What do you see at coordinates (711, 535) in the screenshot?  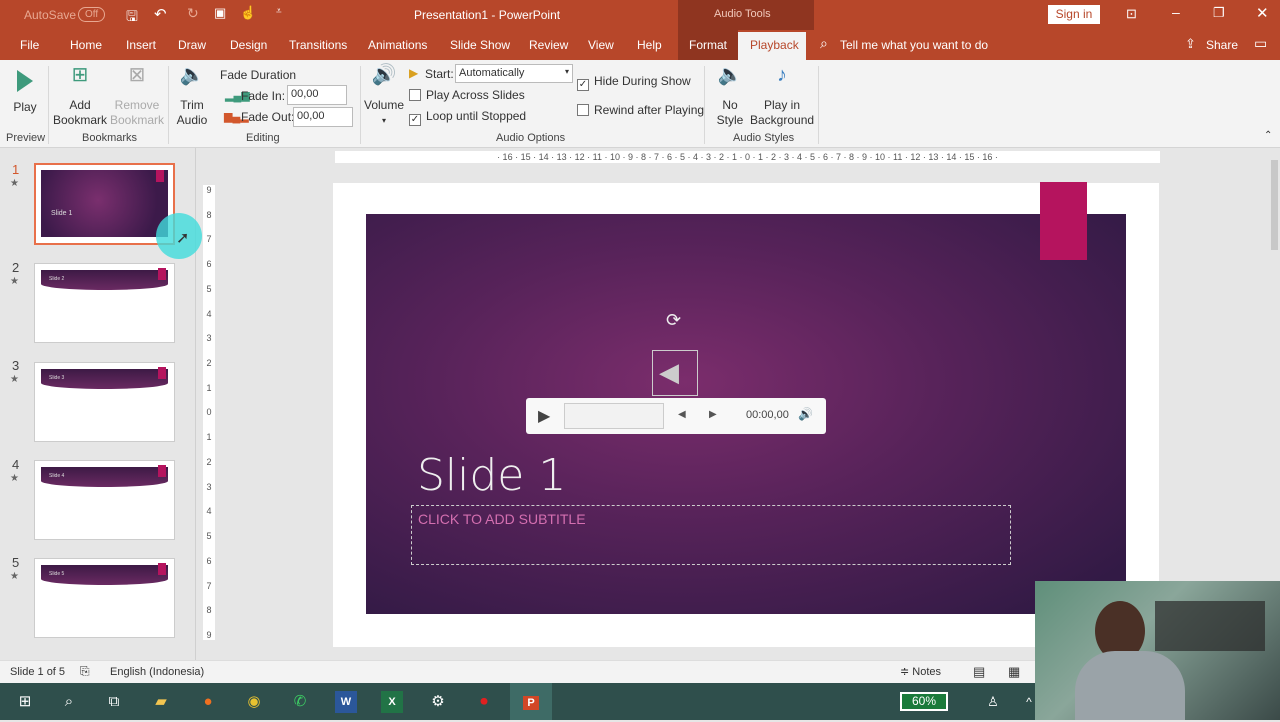 I see `subtitle-placeholder: CLICK TO ADD SUBTITLE` at bounding box center [711, 535].